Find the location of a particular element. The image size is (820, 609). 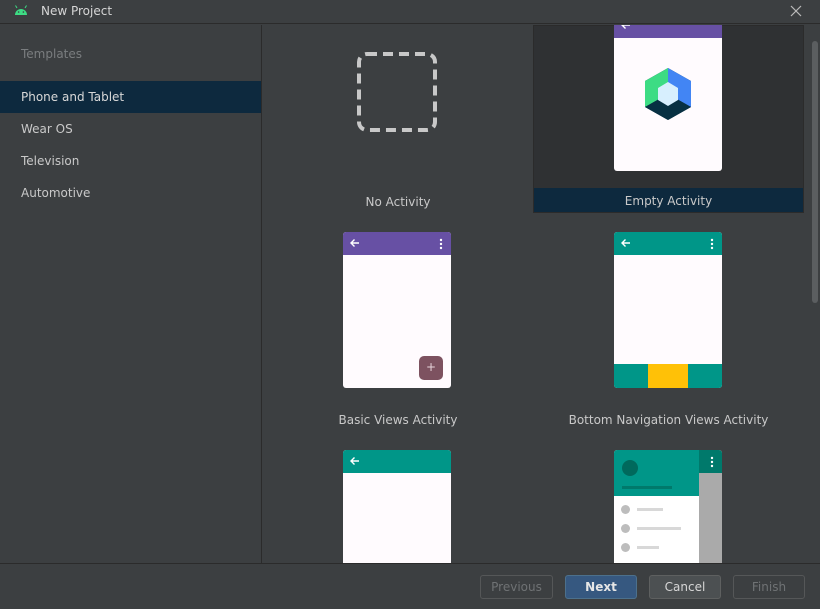

fab-add-icon: + is located at coordinates (431, 368).